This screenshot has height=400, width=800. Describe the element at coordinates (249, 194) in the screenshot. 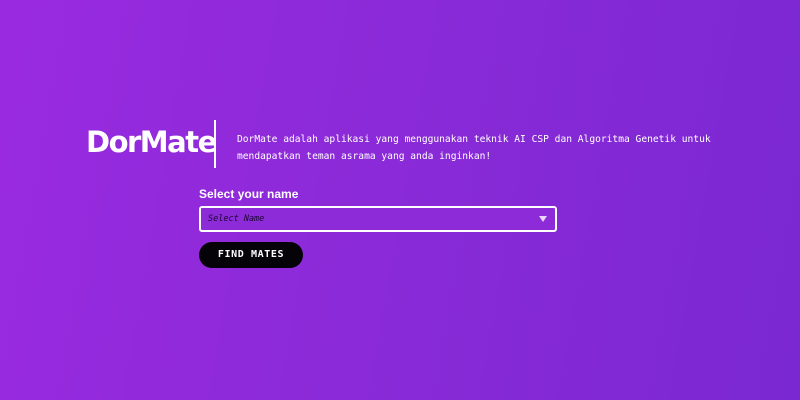

I see `select-name-label: Select your name` at that location.